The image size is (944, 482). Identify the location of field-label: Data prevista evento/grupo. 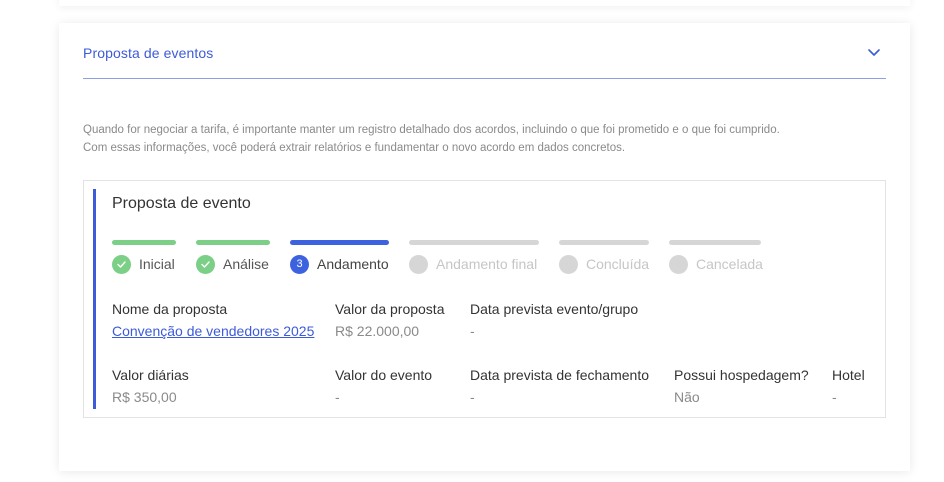
(554, 309).